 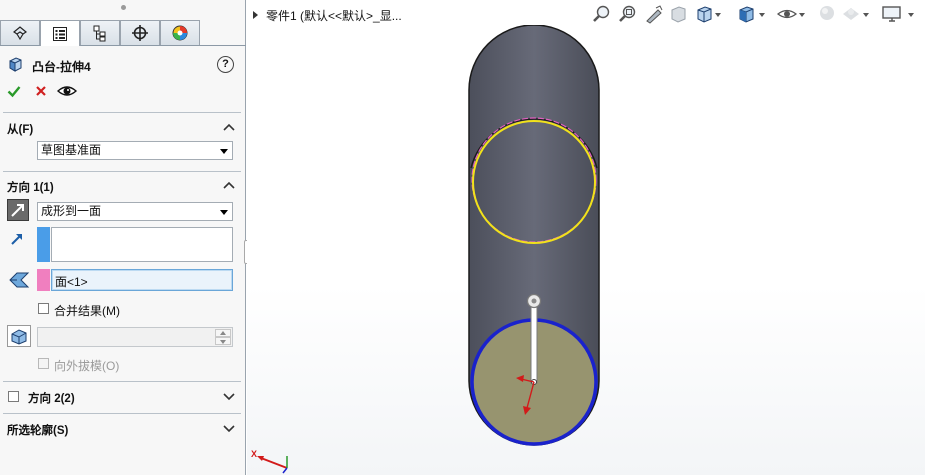 I want to click on edit-appearance-icon, so click(x=827, y=14).